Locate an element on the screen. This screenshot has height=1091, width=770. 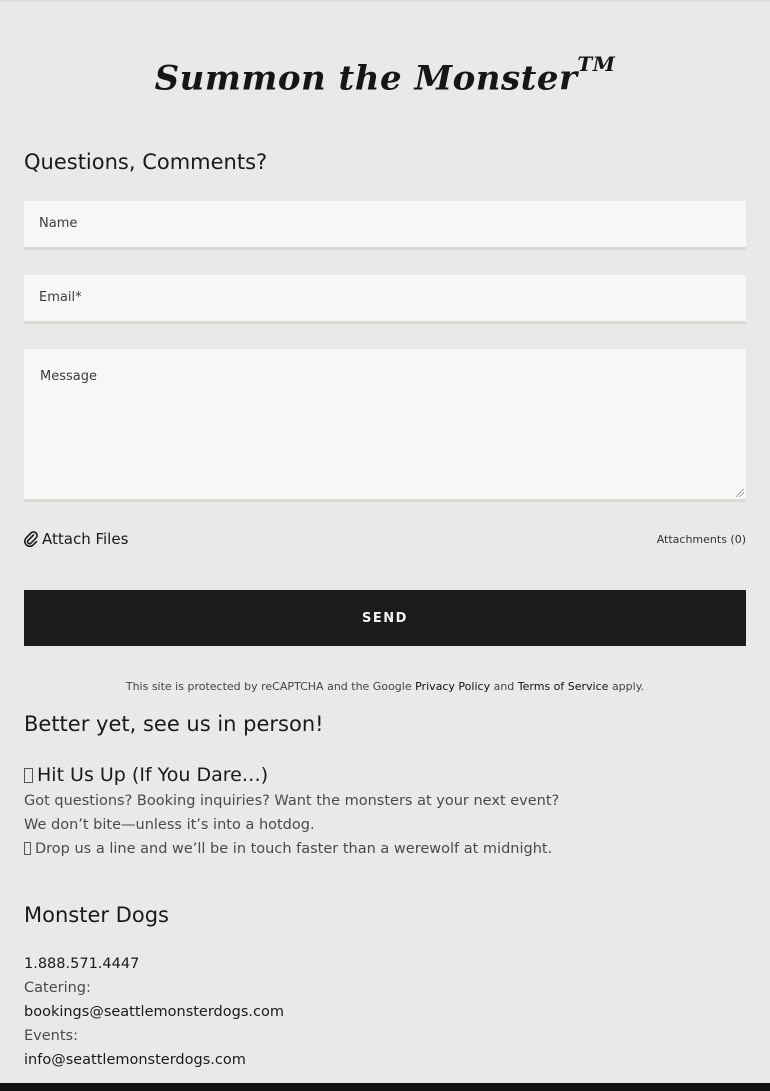
events-label: Events: is located at coordinates (51, 1036).